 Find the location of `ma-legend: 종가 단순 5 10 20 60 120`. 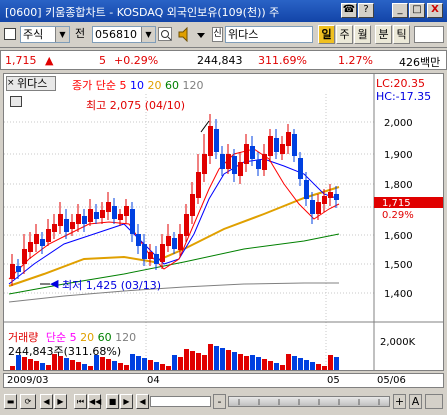

ma-legend: 종가 단순 5 10 20 60 120 is located at coordinates (137, 85).